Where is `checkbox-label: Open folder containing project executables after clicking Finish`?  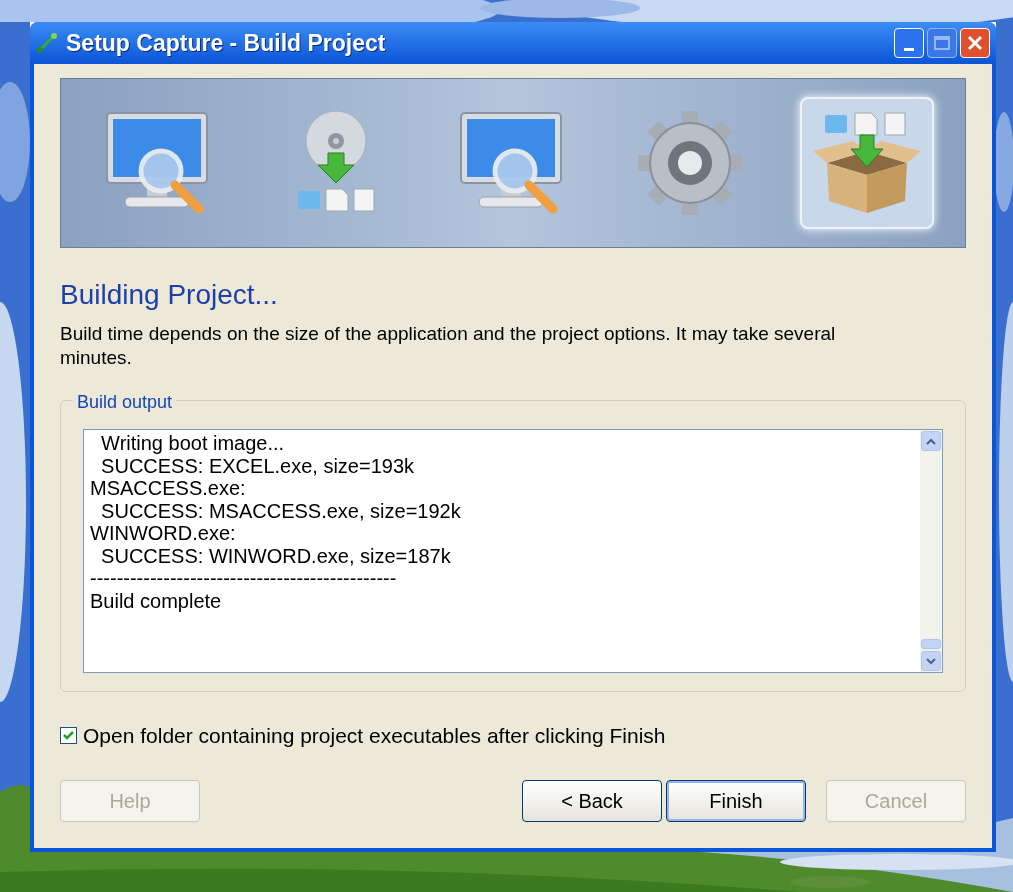
checkbox-label: Open folder containing project executables after clicking Finish is located at coordinates (374, 736).